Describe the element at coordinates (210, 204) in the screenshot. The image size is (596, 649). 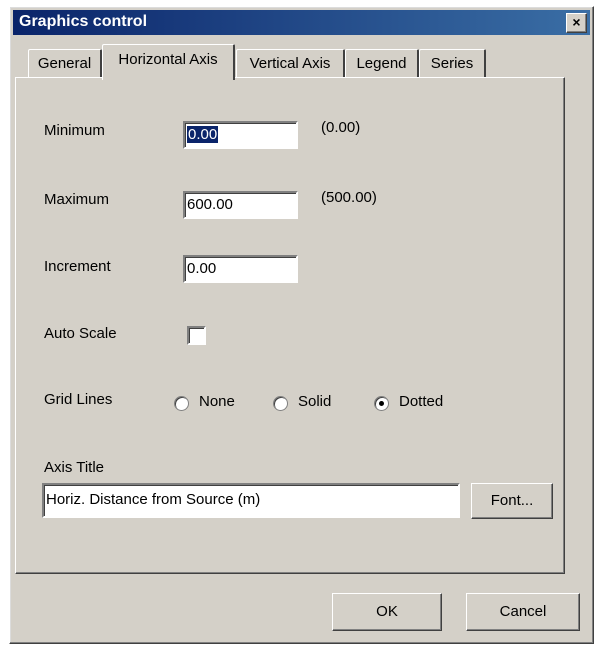
I see `maximum-value: 600.00` at that location.